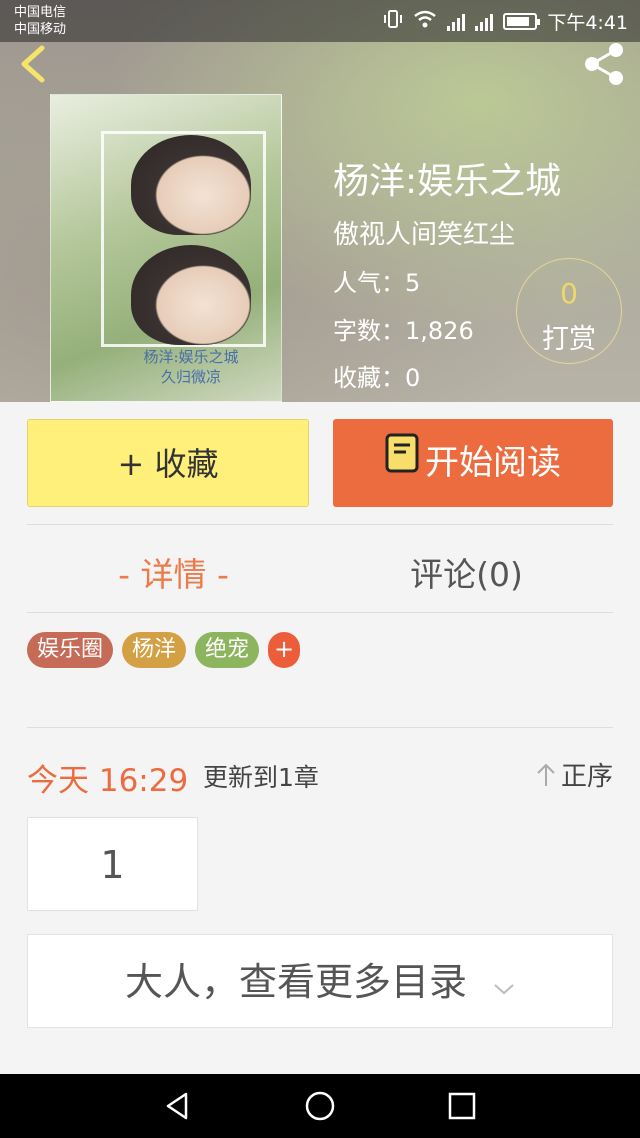 This screenshot has width=640, height=1138. I want to click on tip-label: 打赏, so click(569, 339).